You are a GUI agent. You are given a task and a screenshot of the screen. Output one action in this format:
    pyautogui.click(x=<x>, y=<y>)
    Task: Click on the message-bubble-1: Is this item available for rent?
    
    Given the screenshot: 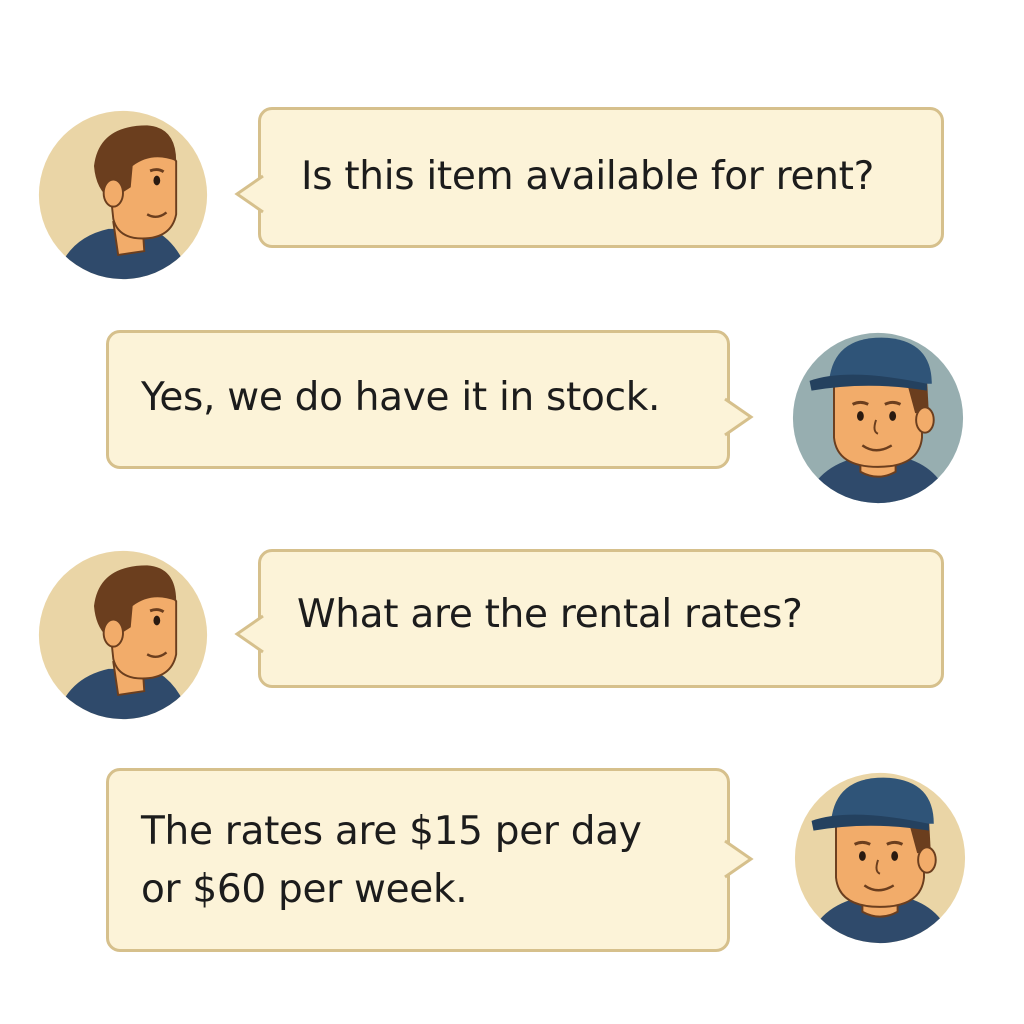 What is the action you would take?
    pyautogui.click(x=589, y=177)
    